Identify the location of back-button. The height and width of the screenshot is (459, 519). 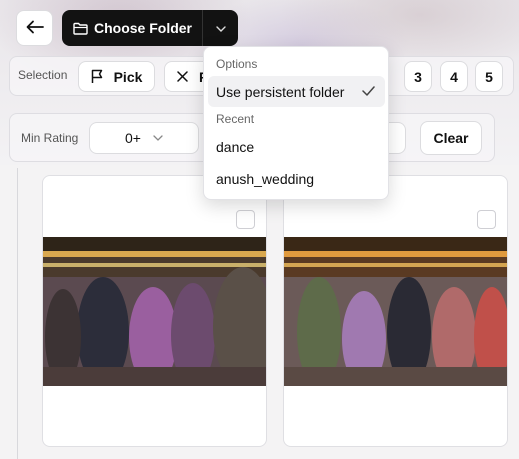
(34, 28).